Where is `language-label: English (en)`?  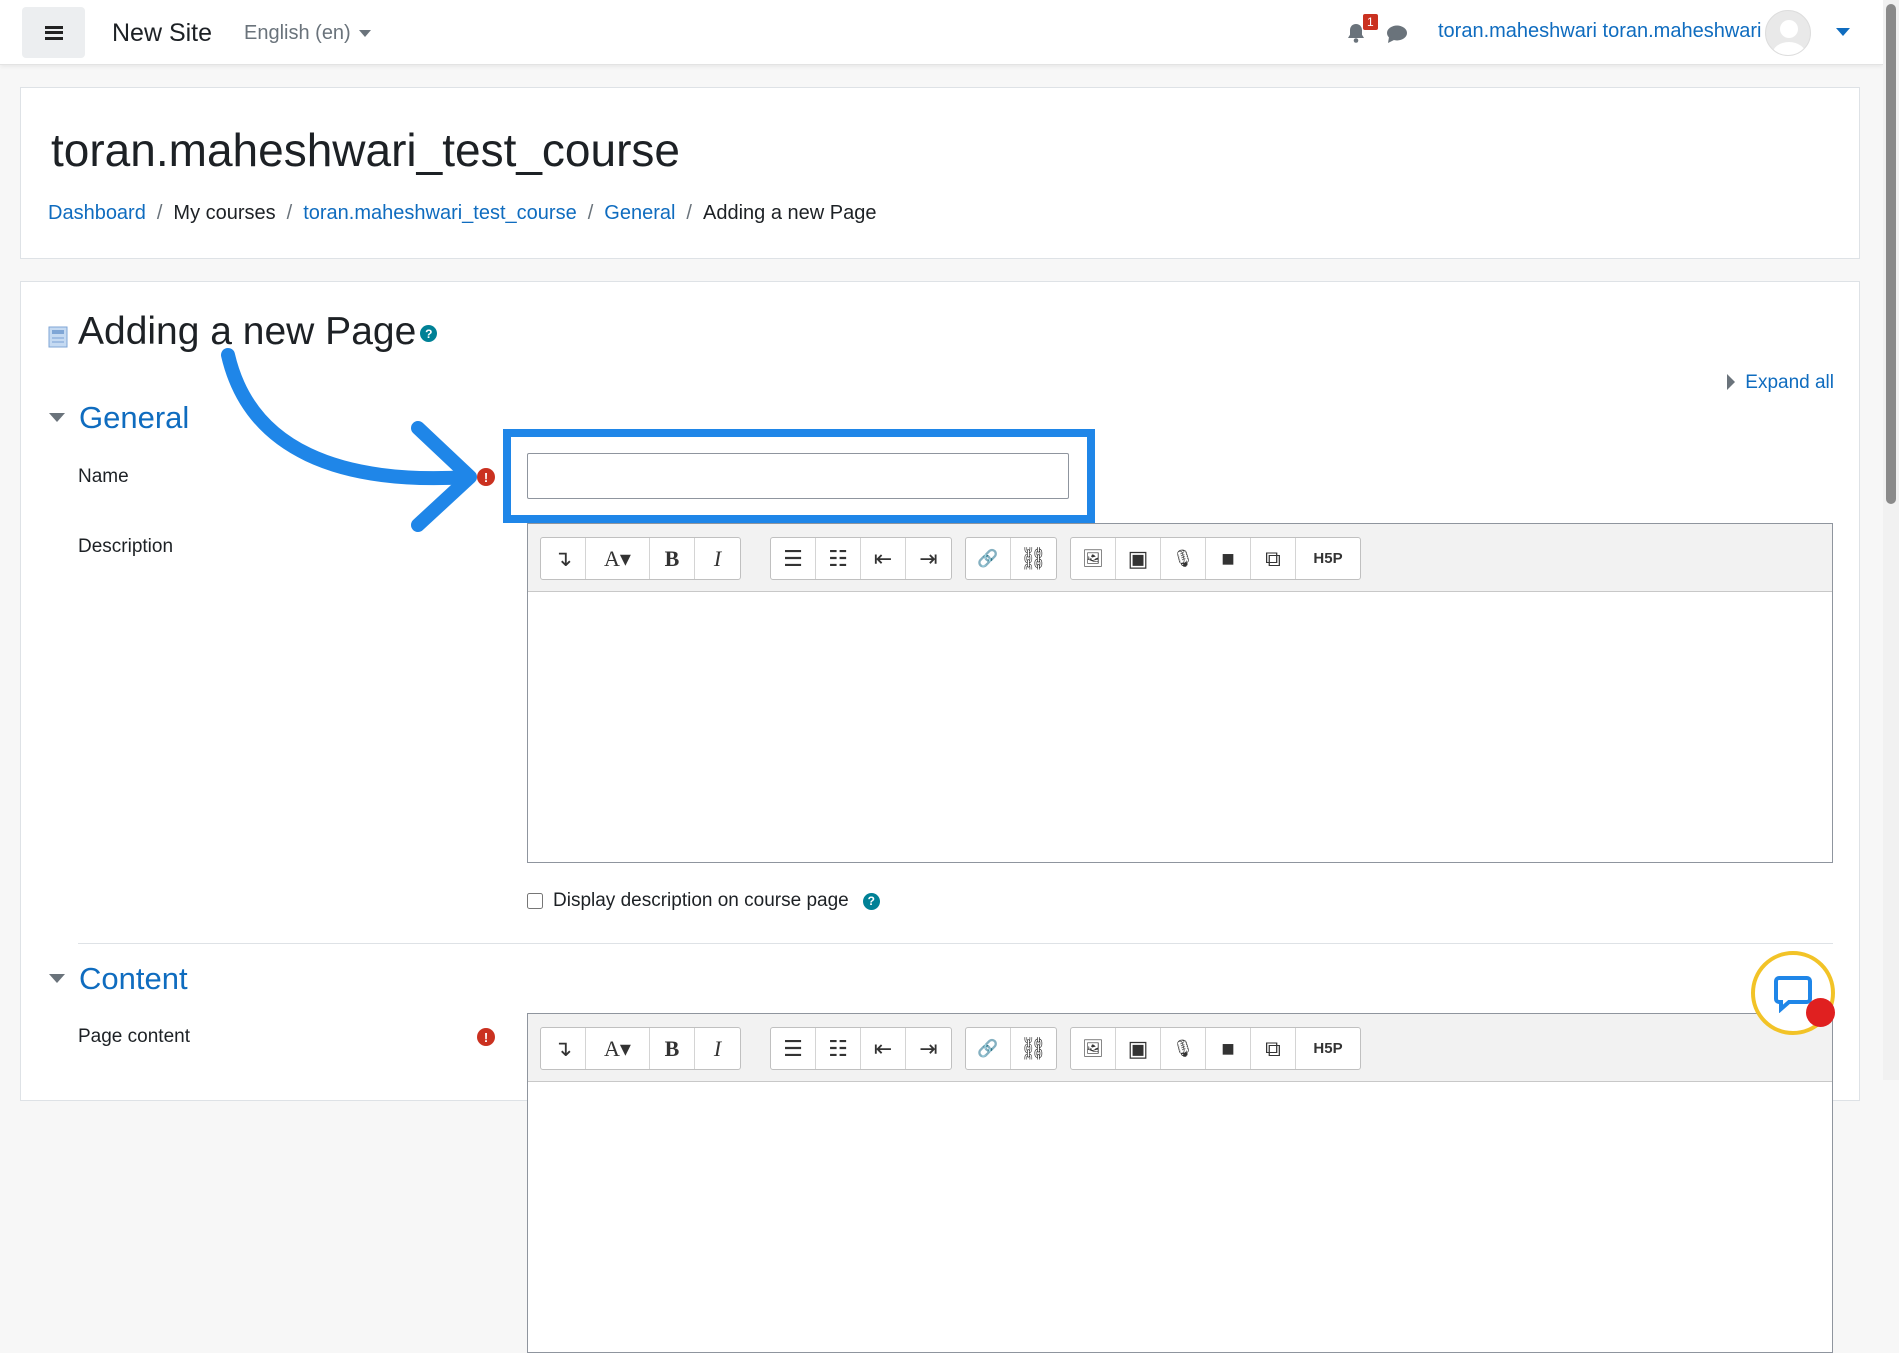
language-label: English (en) is located at coordinates (297, 33).